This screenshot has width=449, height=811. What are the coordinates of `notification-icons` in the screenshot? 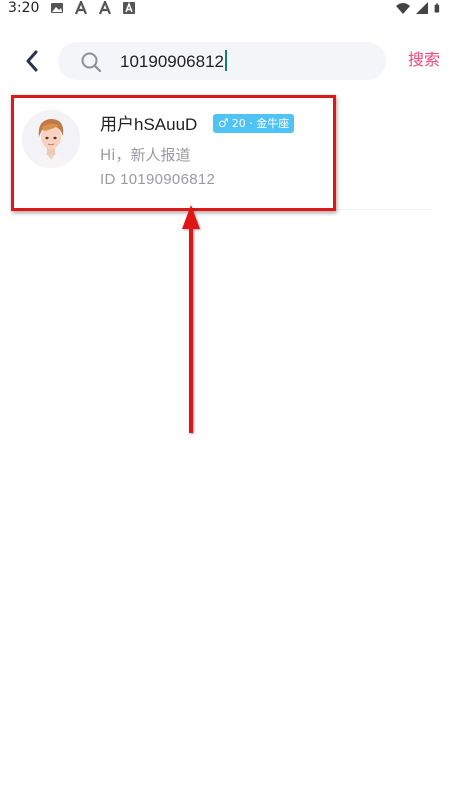 It's located at (93, 8).